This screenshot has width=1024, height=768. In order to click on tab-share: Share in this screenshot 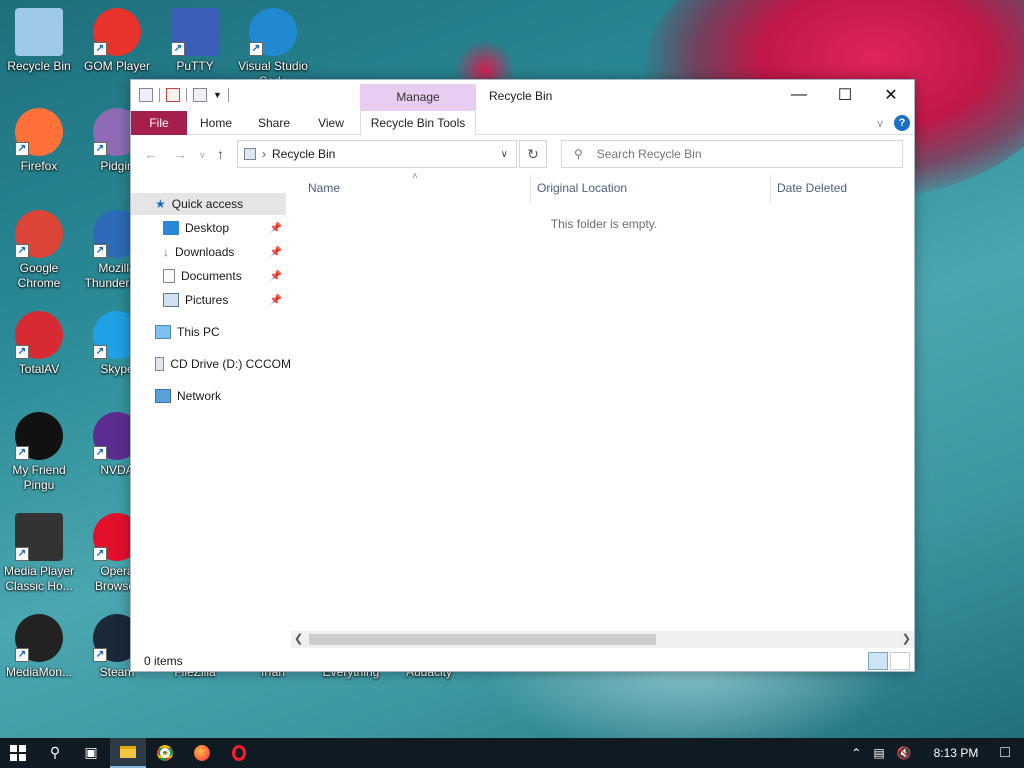, I will do `click(274, 123)`.